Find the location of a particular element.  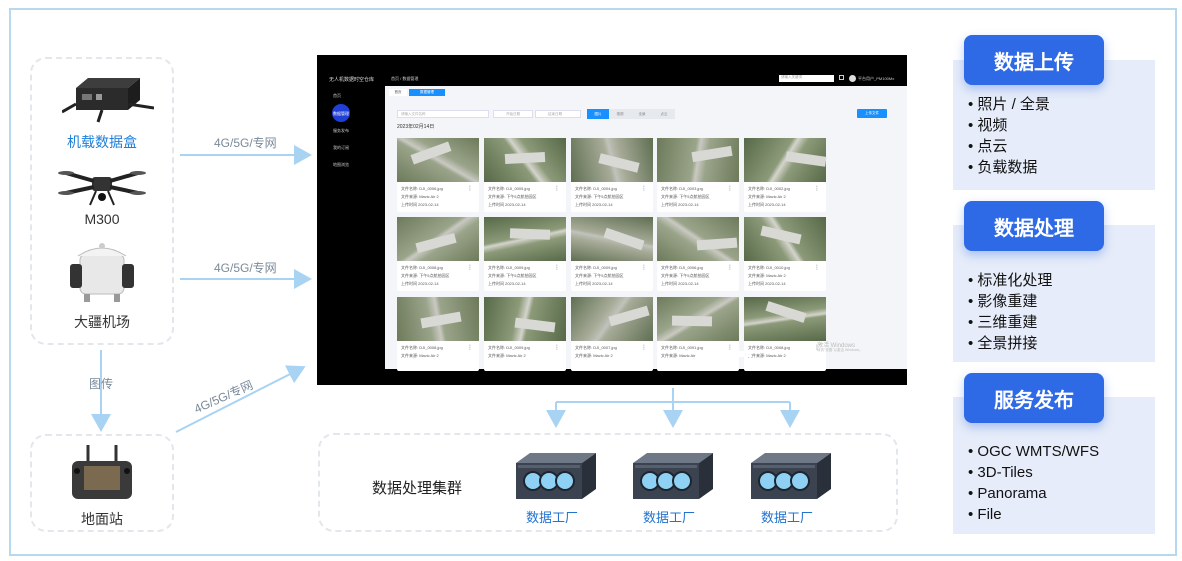

app-title: 无人机数据时空仓库 is located at coordinates (352, 80).